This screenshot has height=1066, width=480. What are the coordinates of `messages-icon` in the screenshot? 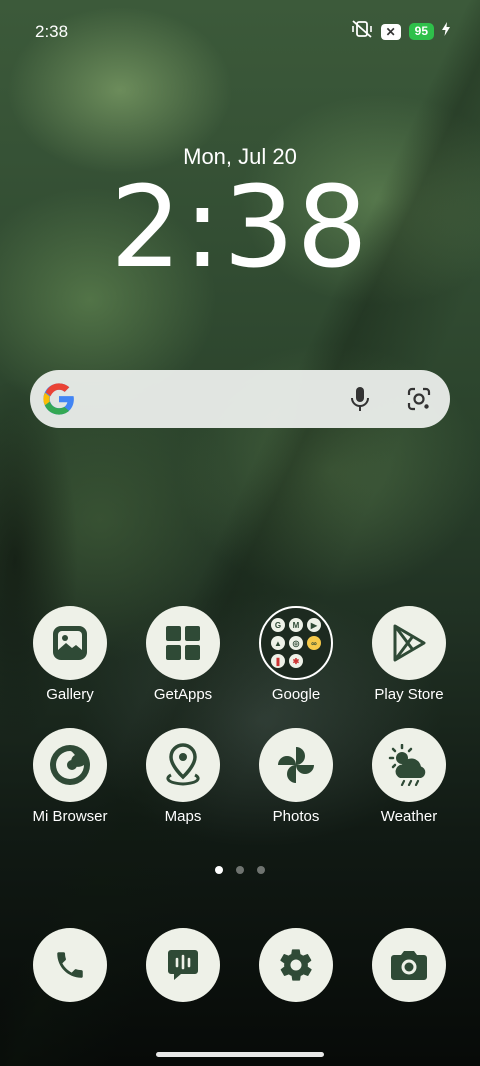 It's located at (183, 965).